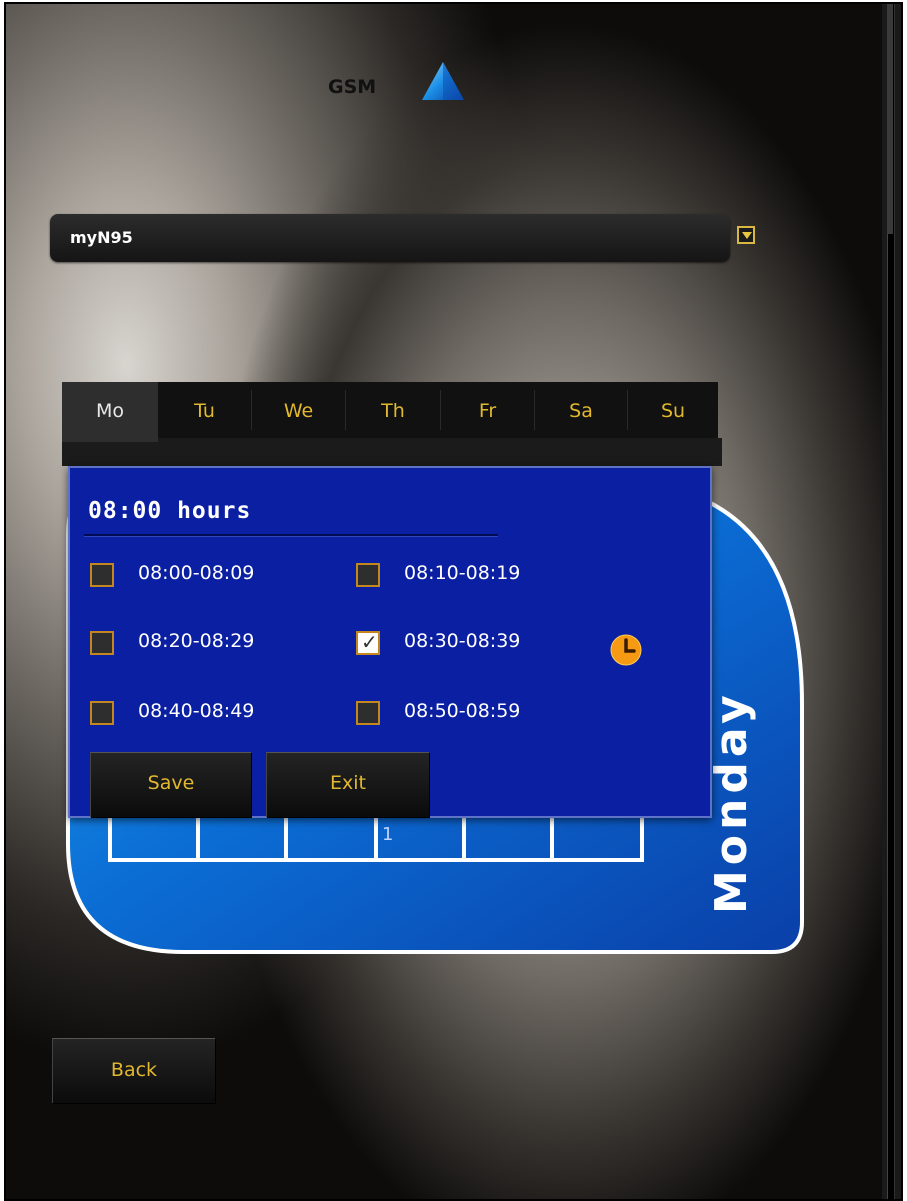 This screenshot has width=907, height=1201. What do you see at coordinates (462, 641) in the screenshot?
I see `slot-label: 08:30-08:39` at bounding box center [462, 641].